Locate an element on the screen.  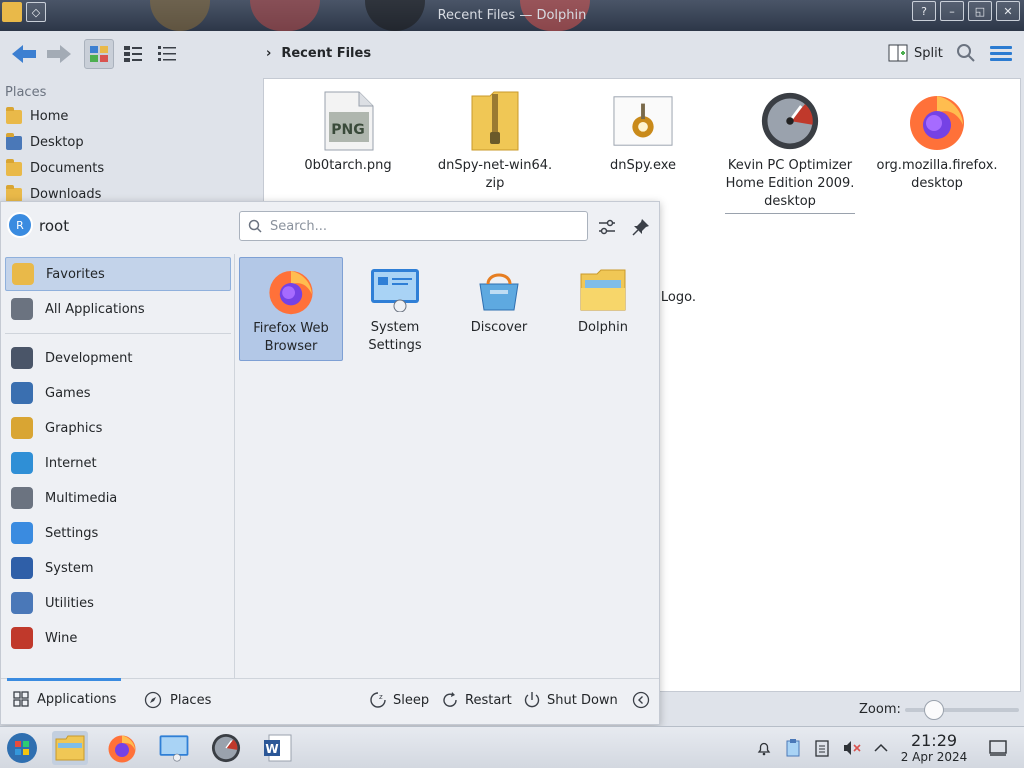
favorites-icon is located at coordinates (23, 274).